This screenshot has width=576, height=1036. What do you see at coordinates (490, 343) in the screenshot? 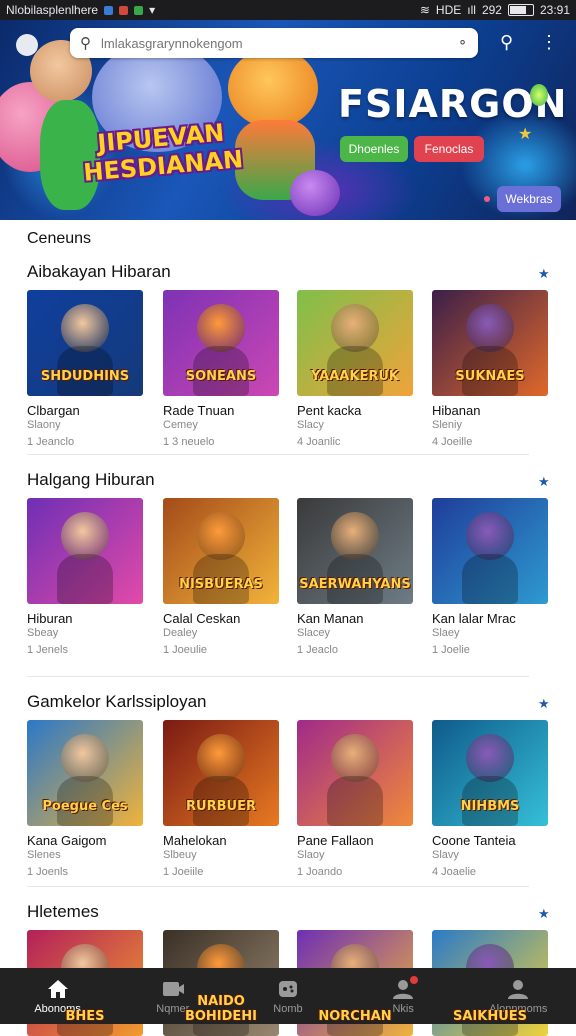
I see `game-thumbnail: SUKNAES` at bounding box center [490, 343].